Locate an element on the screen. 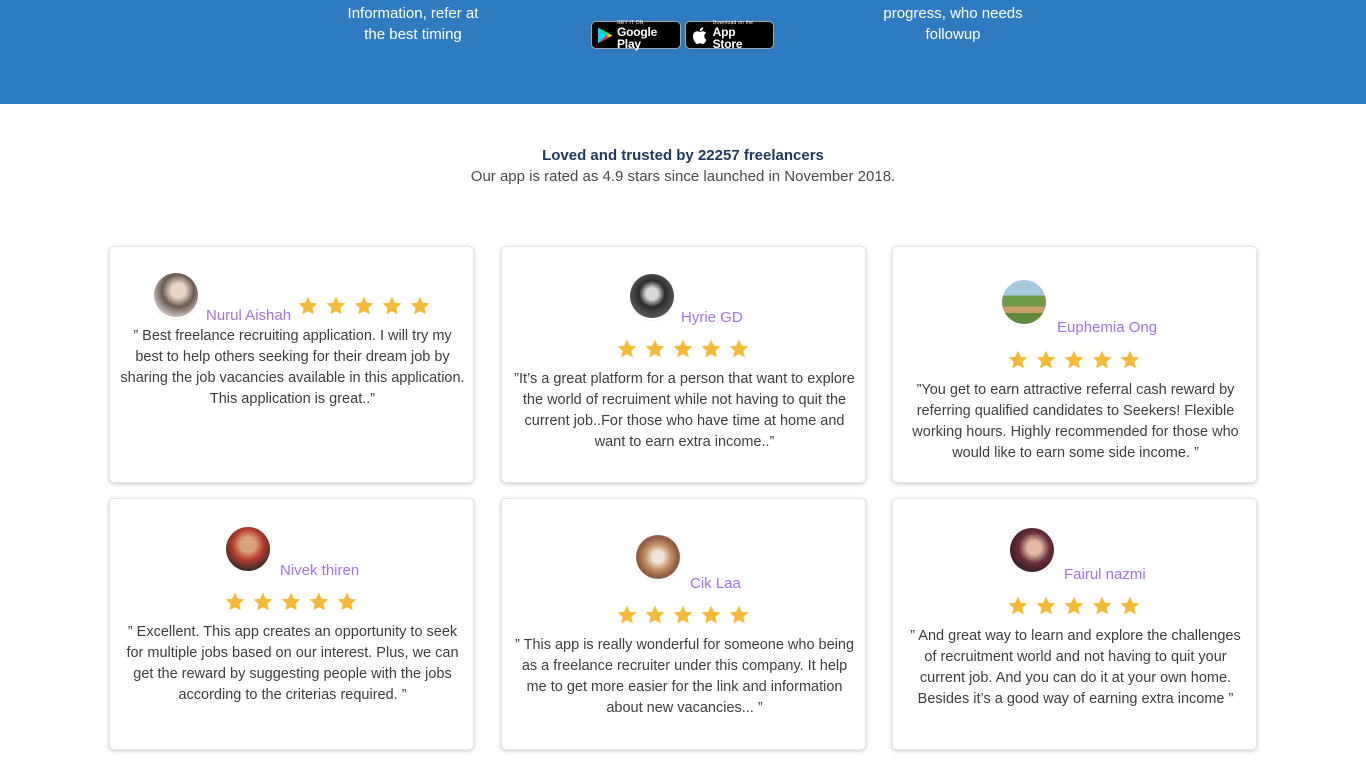  reviewer-name: Nivek thiren is located at coordinates (320, 570).